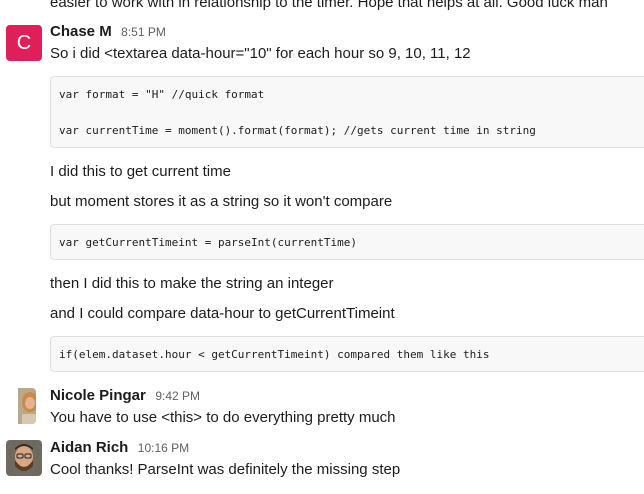 The height and width of the screenshot is (494, 644). Describe the element at coordinates (162, 94) in the screenshot. I see `code-line: var format = "H" //quick format` at that location.